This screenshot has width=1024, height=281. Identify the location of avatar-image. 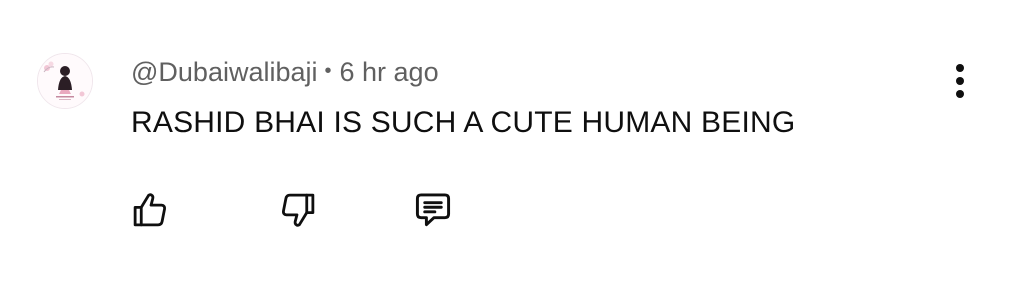
(65, 81).